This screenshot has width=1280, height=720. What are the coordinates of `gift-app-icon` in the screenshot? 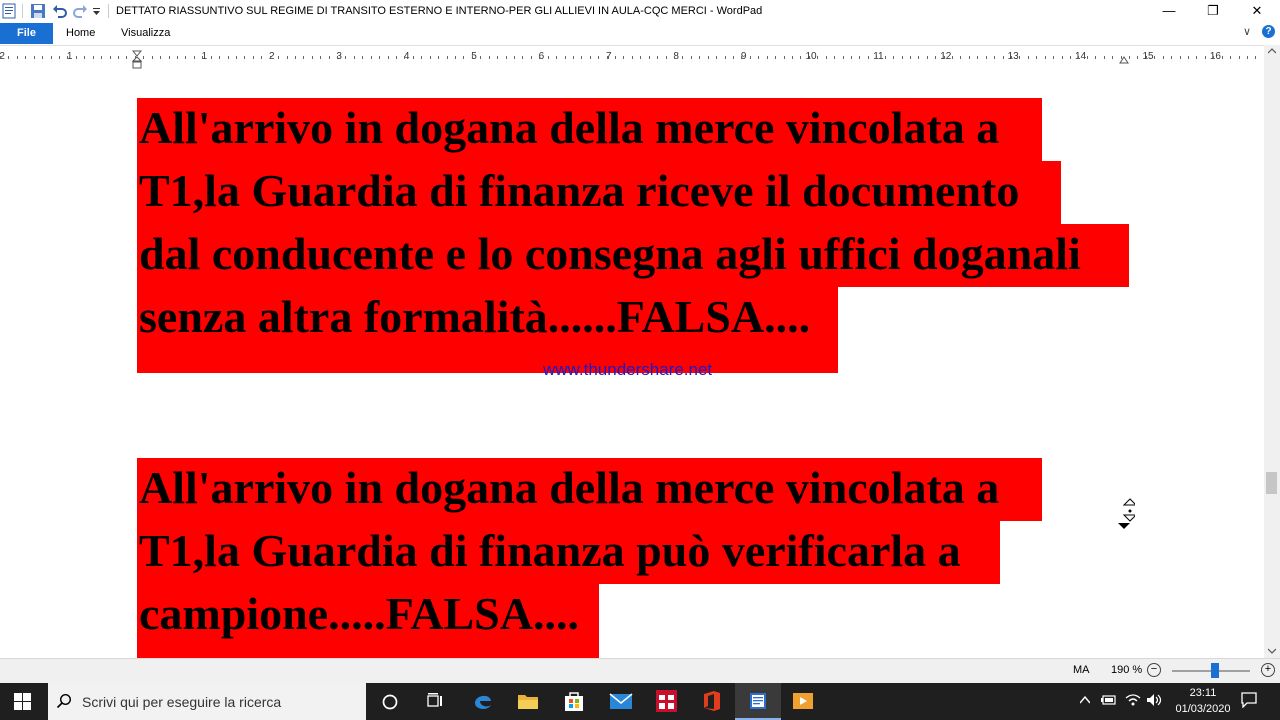 It's located at (666, 701).